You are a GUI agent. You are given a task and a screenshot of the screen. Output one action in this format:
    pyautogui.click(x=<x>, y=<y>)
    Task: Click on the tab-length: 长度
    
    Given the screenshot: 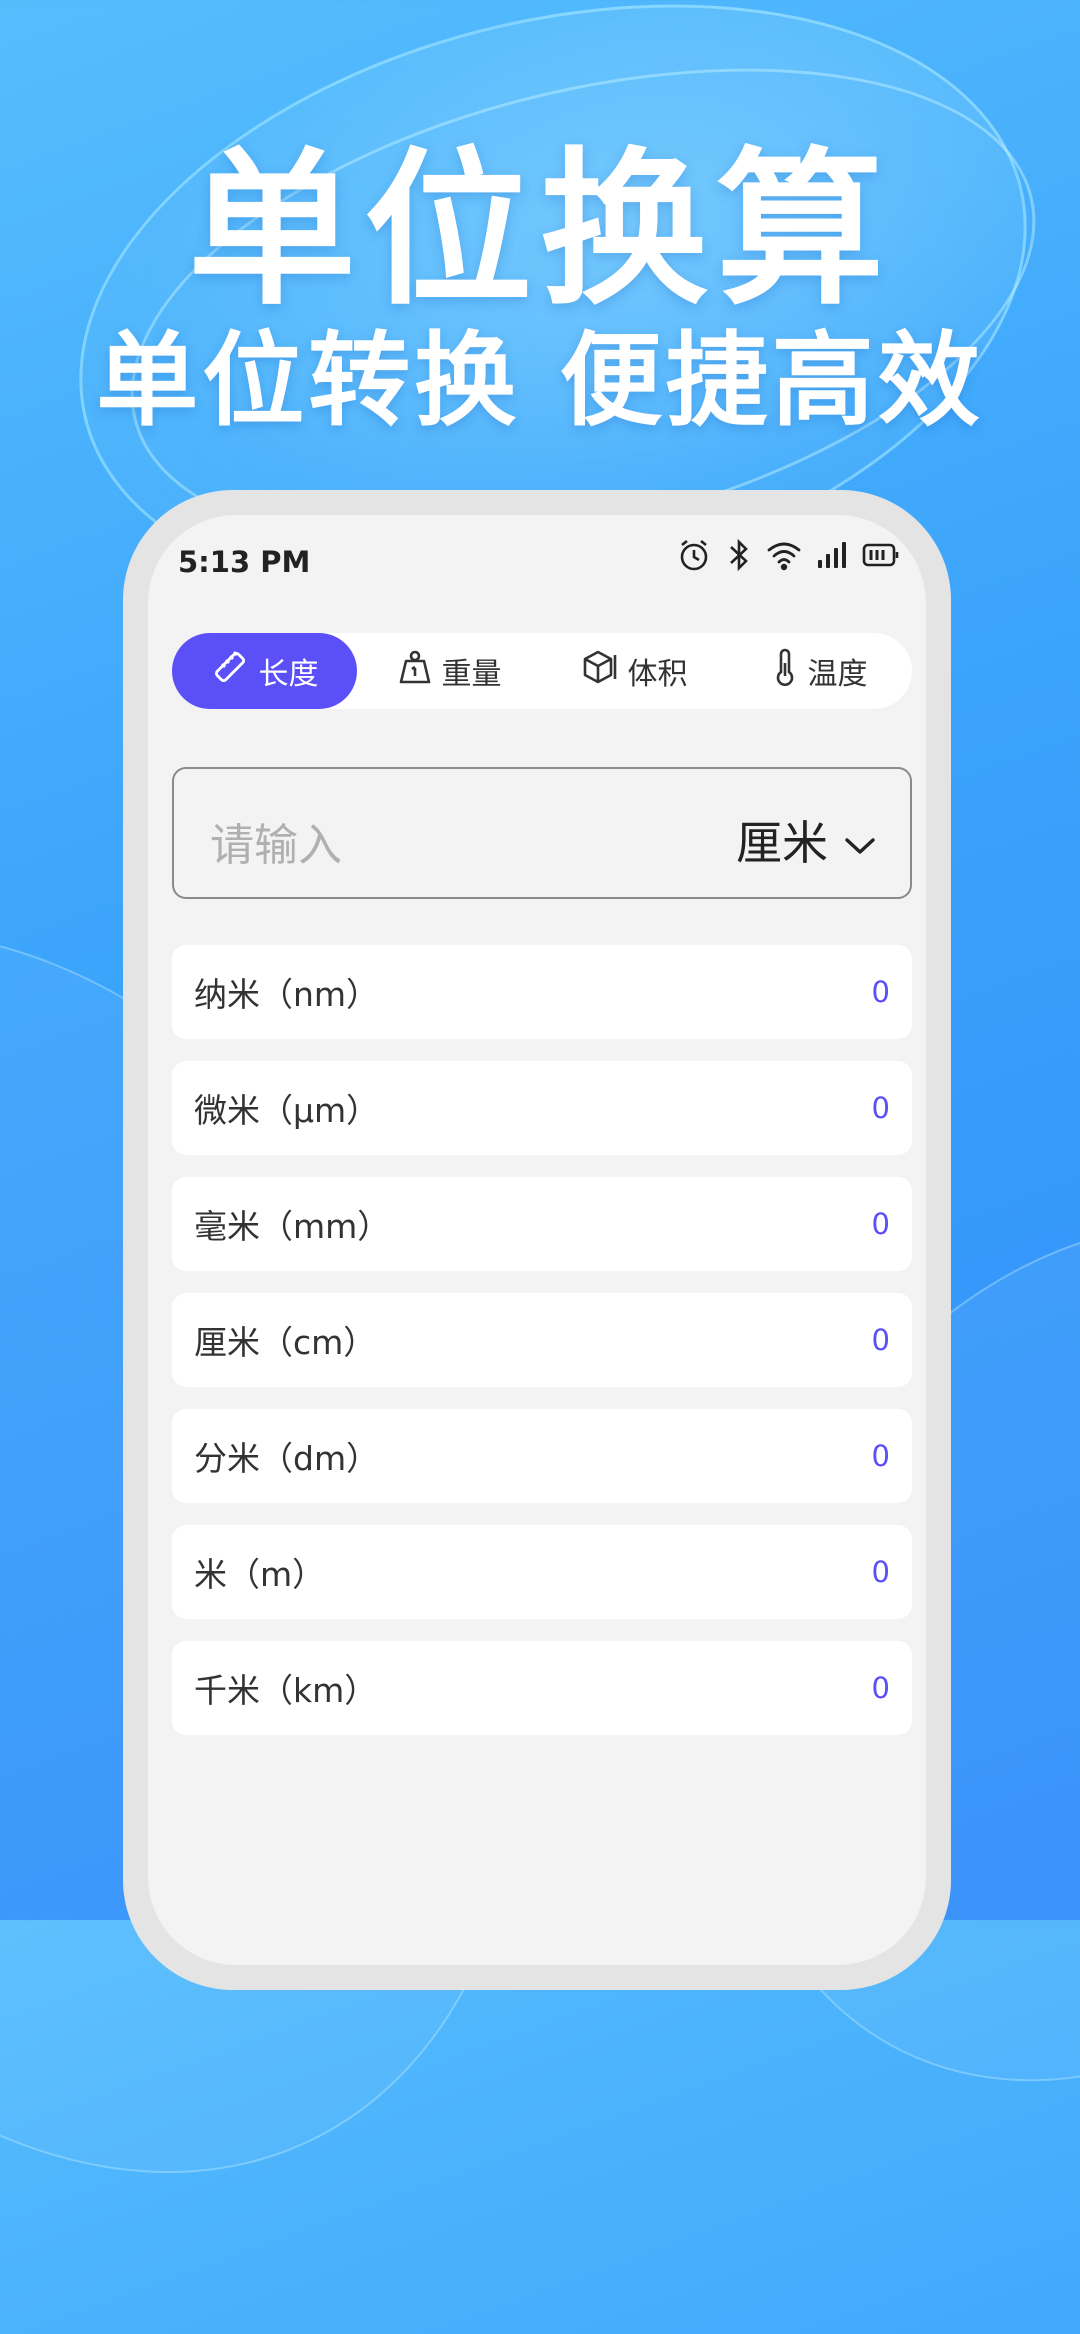 What is the action you would take?
    pyautogui.click(x=264, y=671)
    